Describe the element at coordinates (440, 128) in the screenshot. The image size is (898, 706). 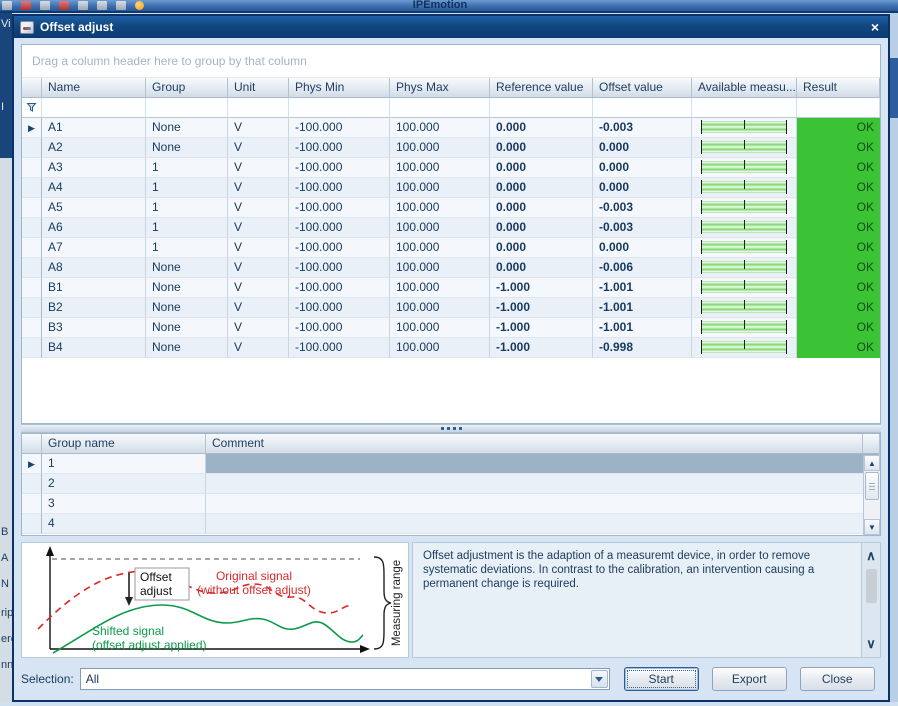
I see `cell-phys-max: 100.000` at that location.